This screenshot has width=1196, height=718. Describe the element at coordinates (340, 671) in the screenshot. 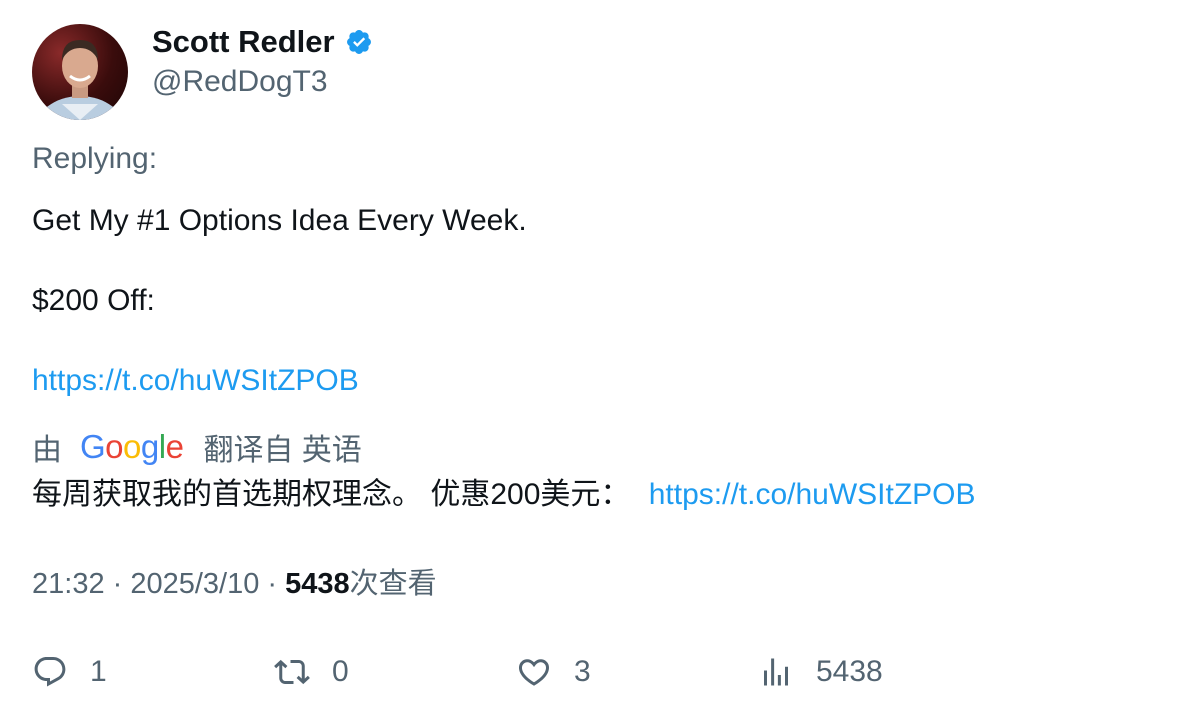

I see `retweet-count: 0` at that location.